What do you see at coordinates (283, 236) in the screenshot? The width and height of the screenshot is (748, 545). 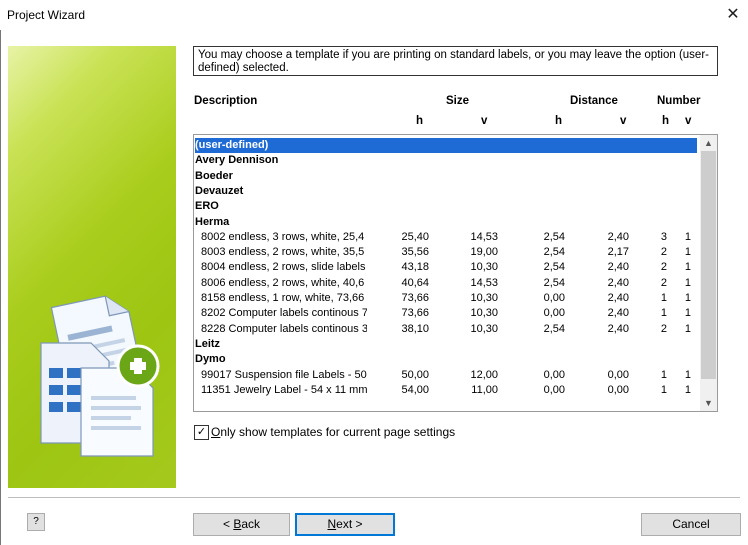 I see `cell-description: 8002 endless, 3 rows, white, 25,4` at bounding box center [283, 236].